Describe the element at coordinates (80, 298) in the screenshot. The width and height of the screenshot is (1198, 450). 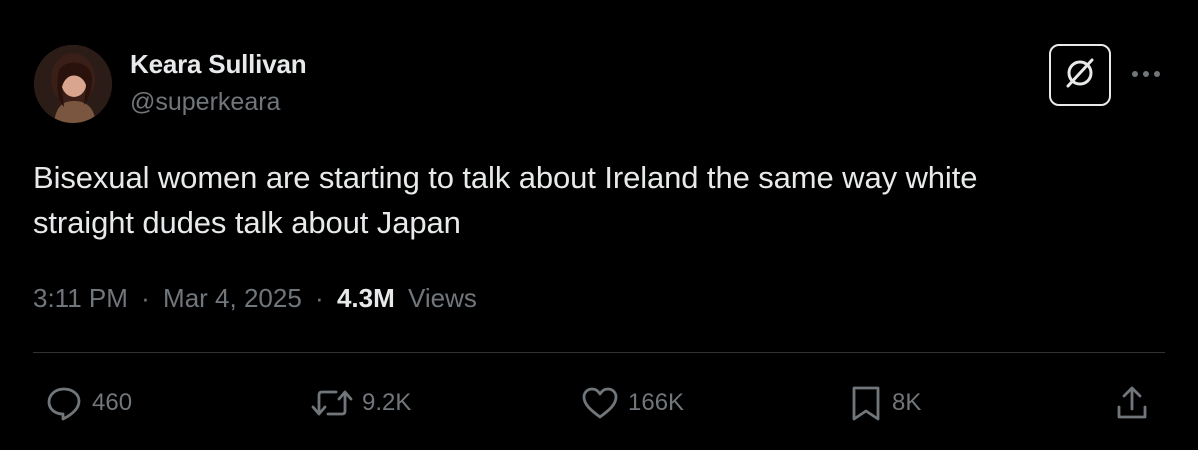
I see `tweet-time: 3:11 PM` at that location.